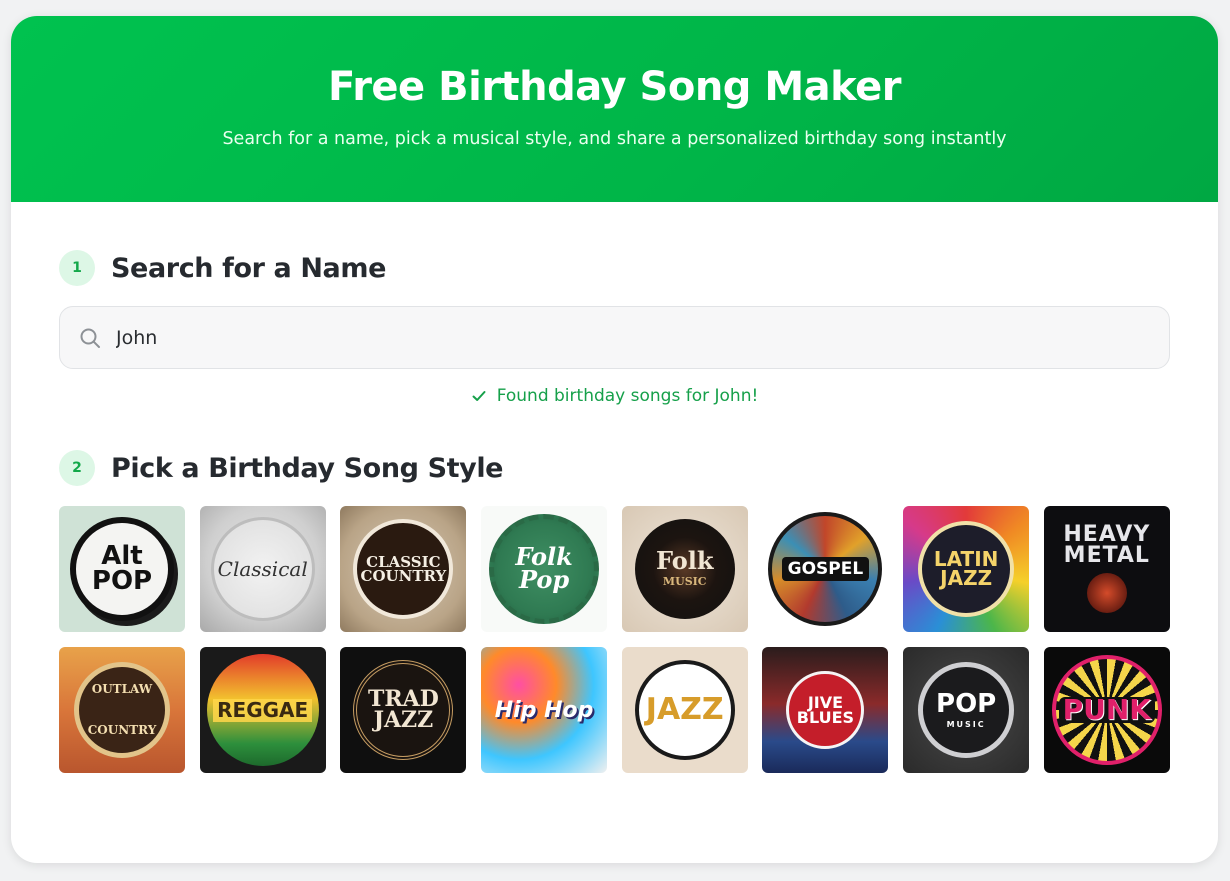  I want to click on style-logo-text: Pop, so click(544, 579).